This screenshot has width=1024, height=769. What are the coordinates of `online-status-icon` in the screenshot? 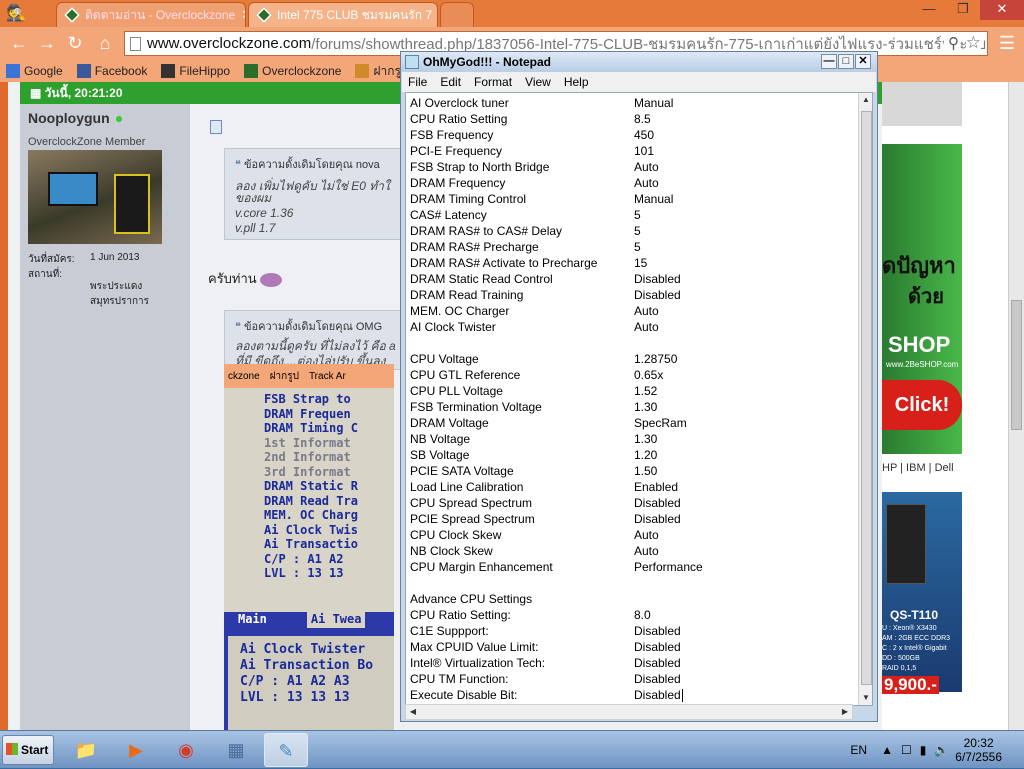 It's located at (119, 119).